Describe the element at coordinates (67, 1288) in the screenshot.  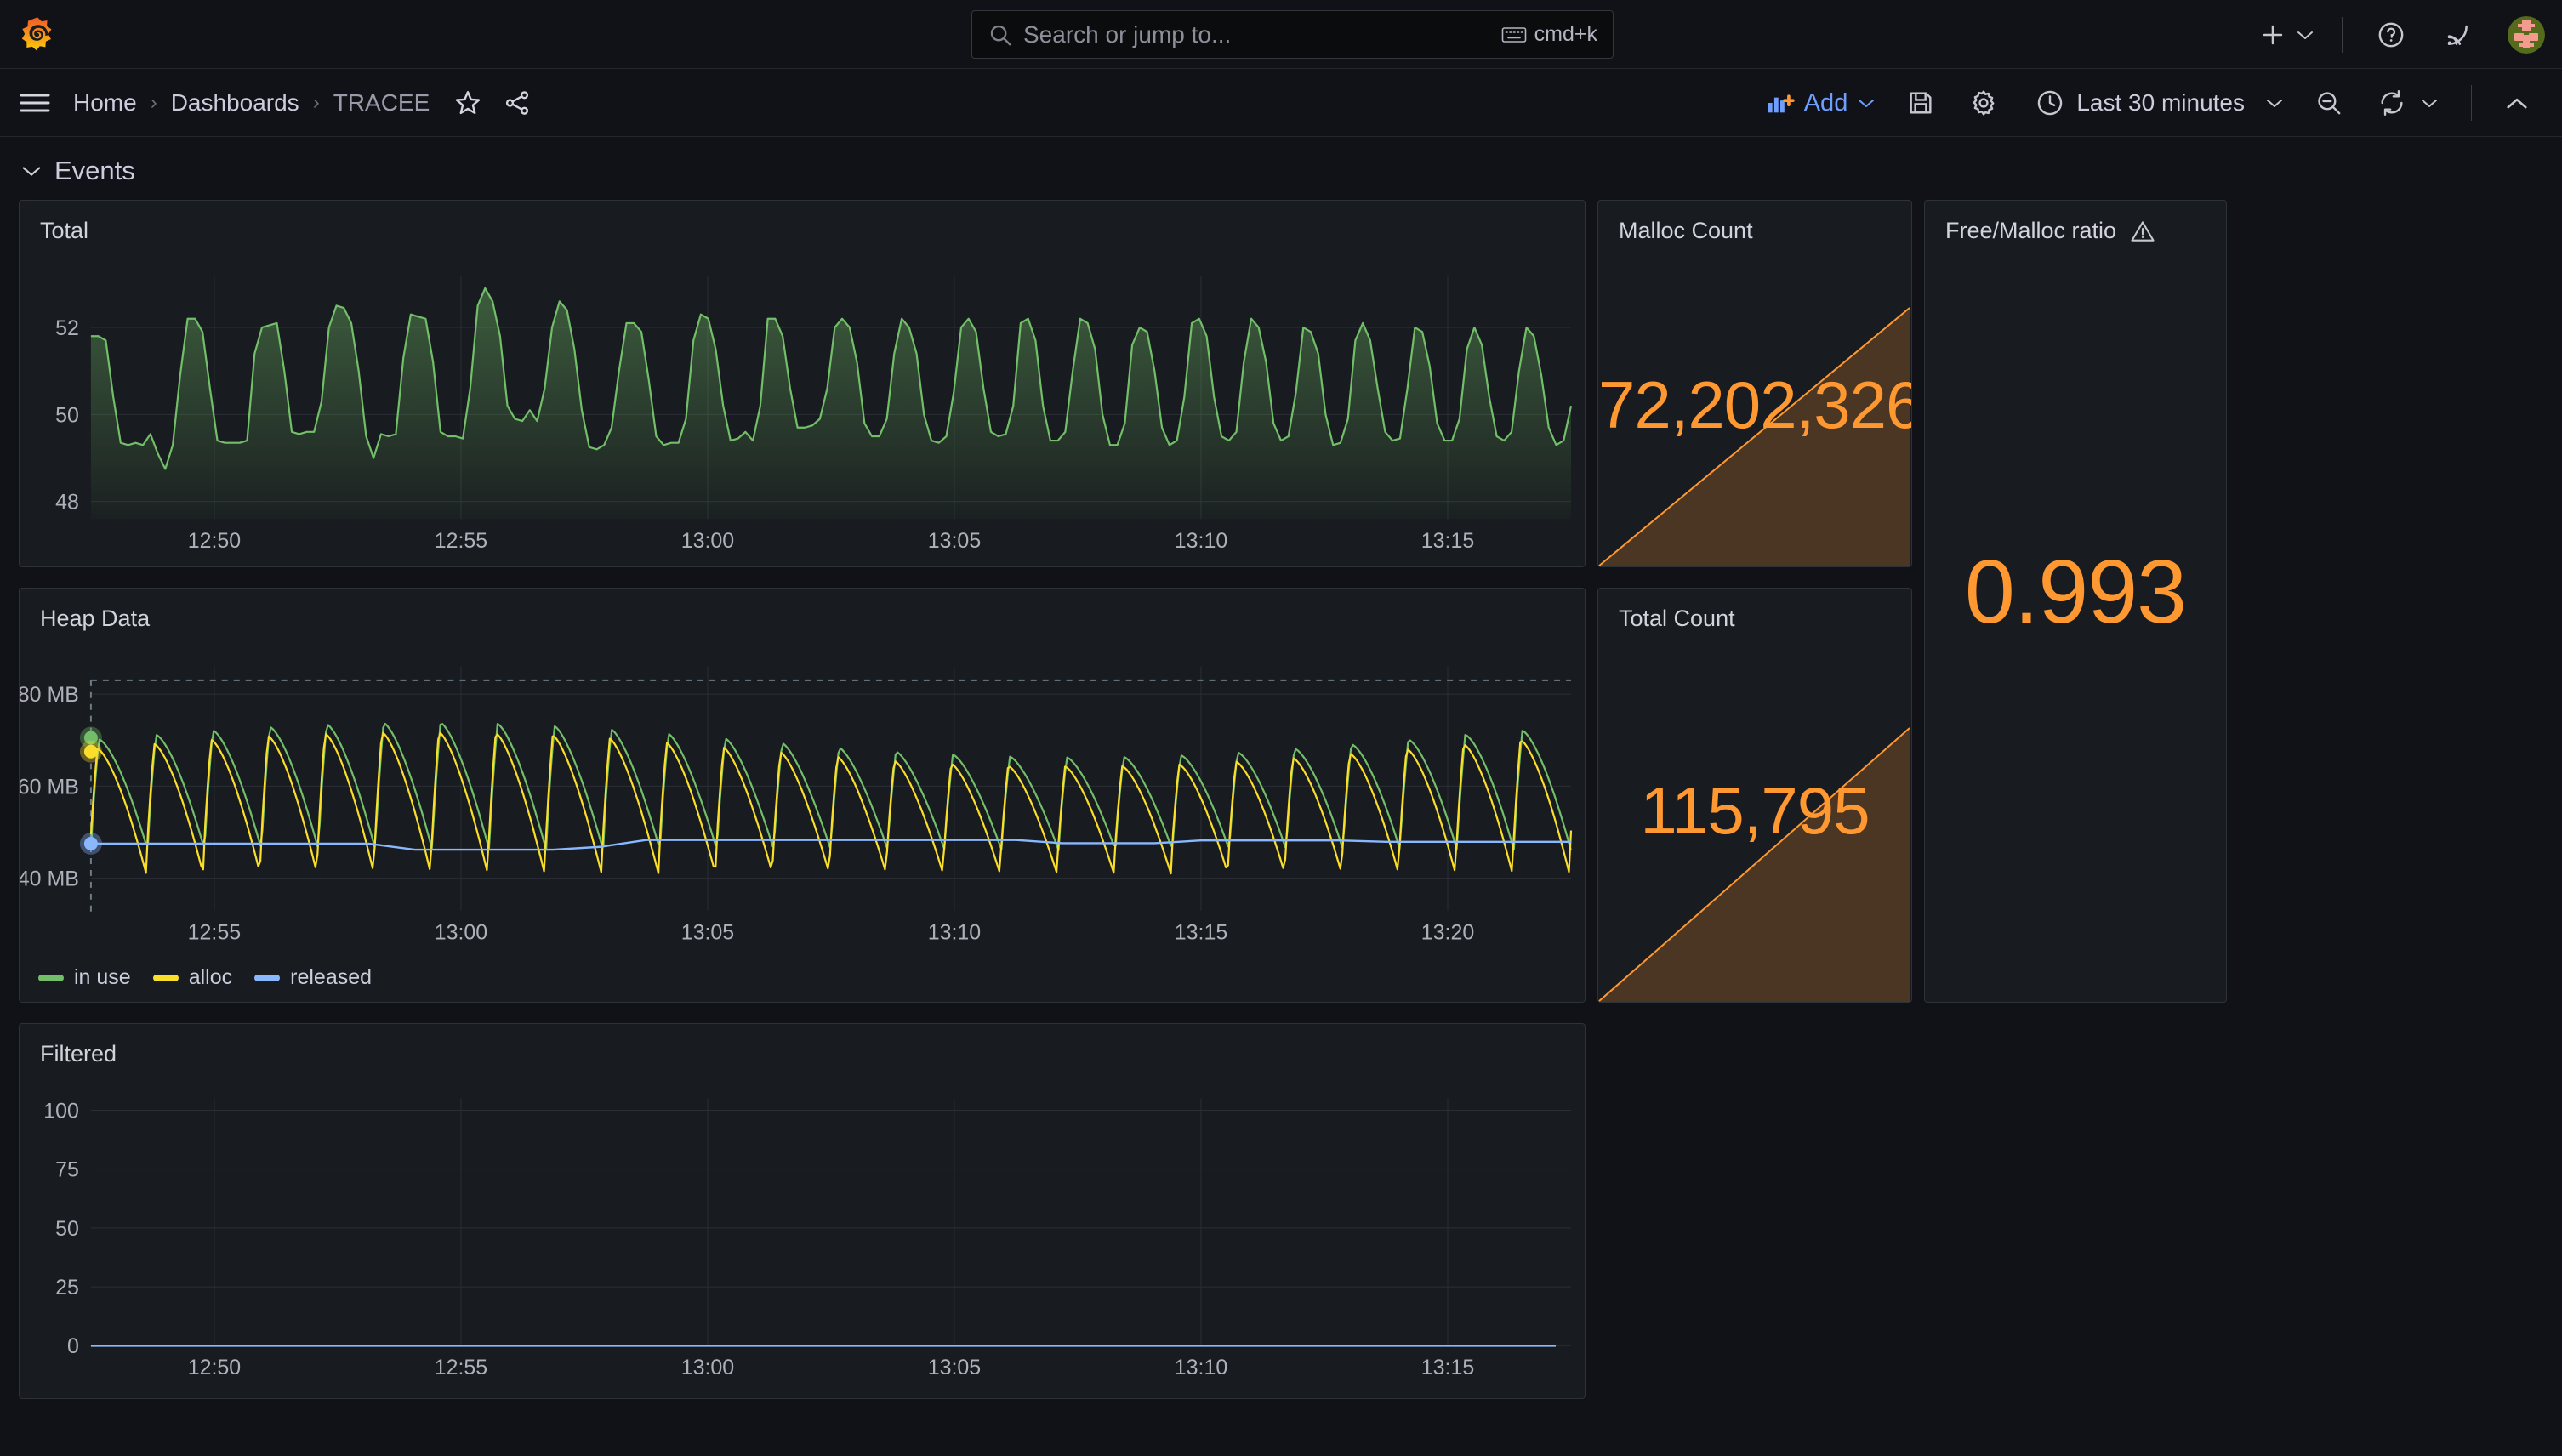
I see `svg-text: 25` at that location.